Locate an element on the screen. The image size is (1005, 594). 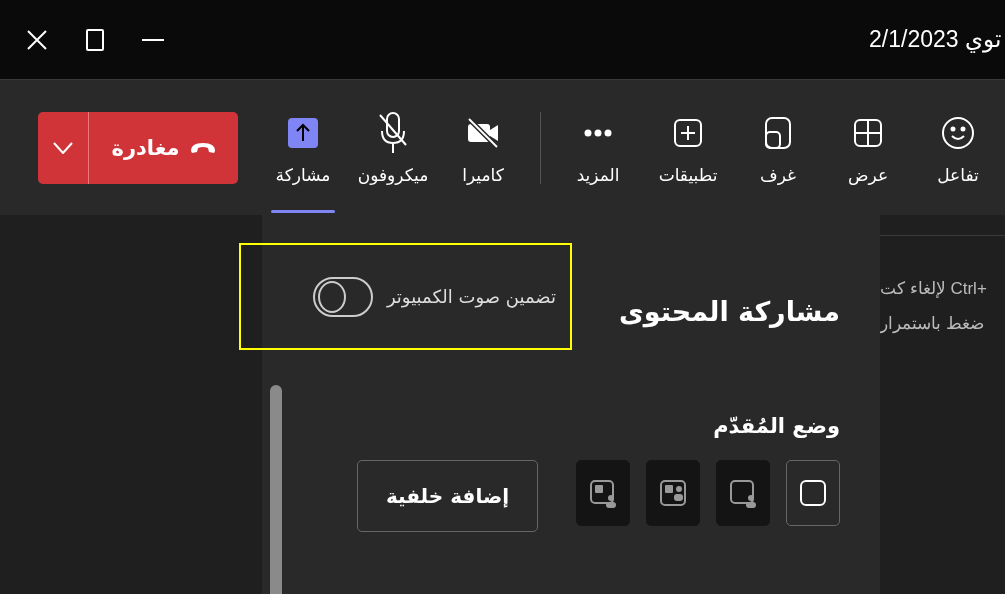
toolbar-button: تفاعل is located at coordinates (958, 147).